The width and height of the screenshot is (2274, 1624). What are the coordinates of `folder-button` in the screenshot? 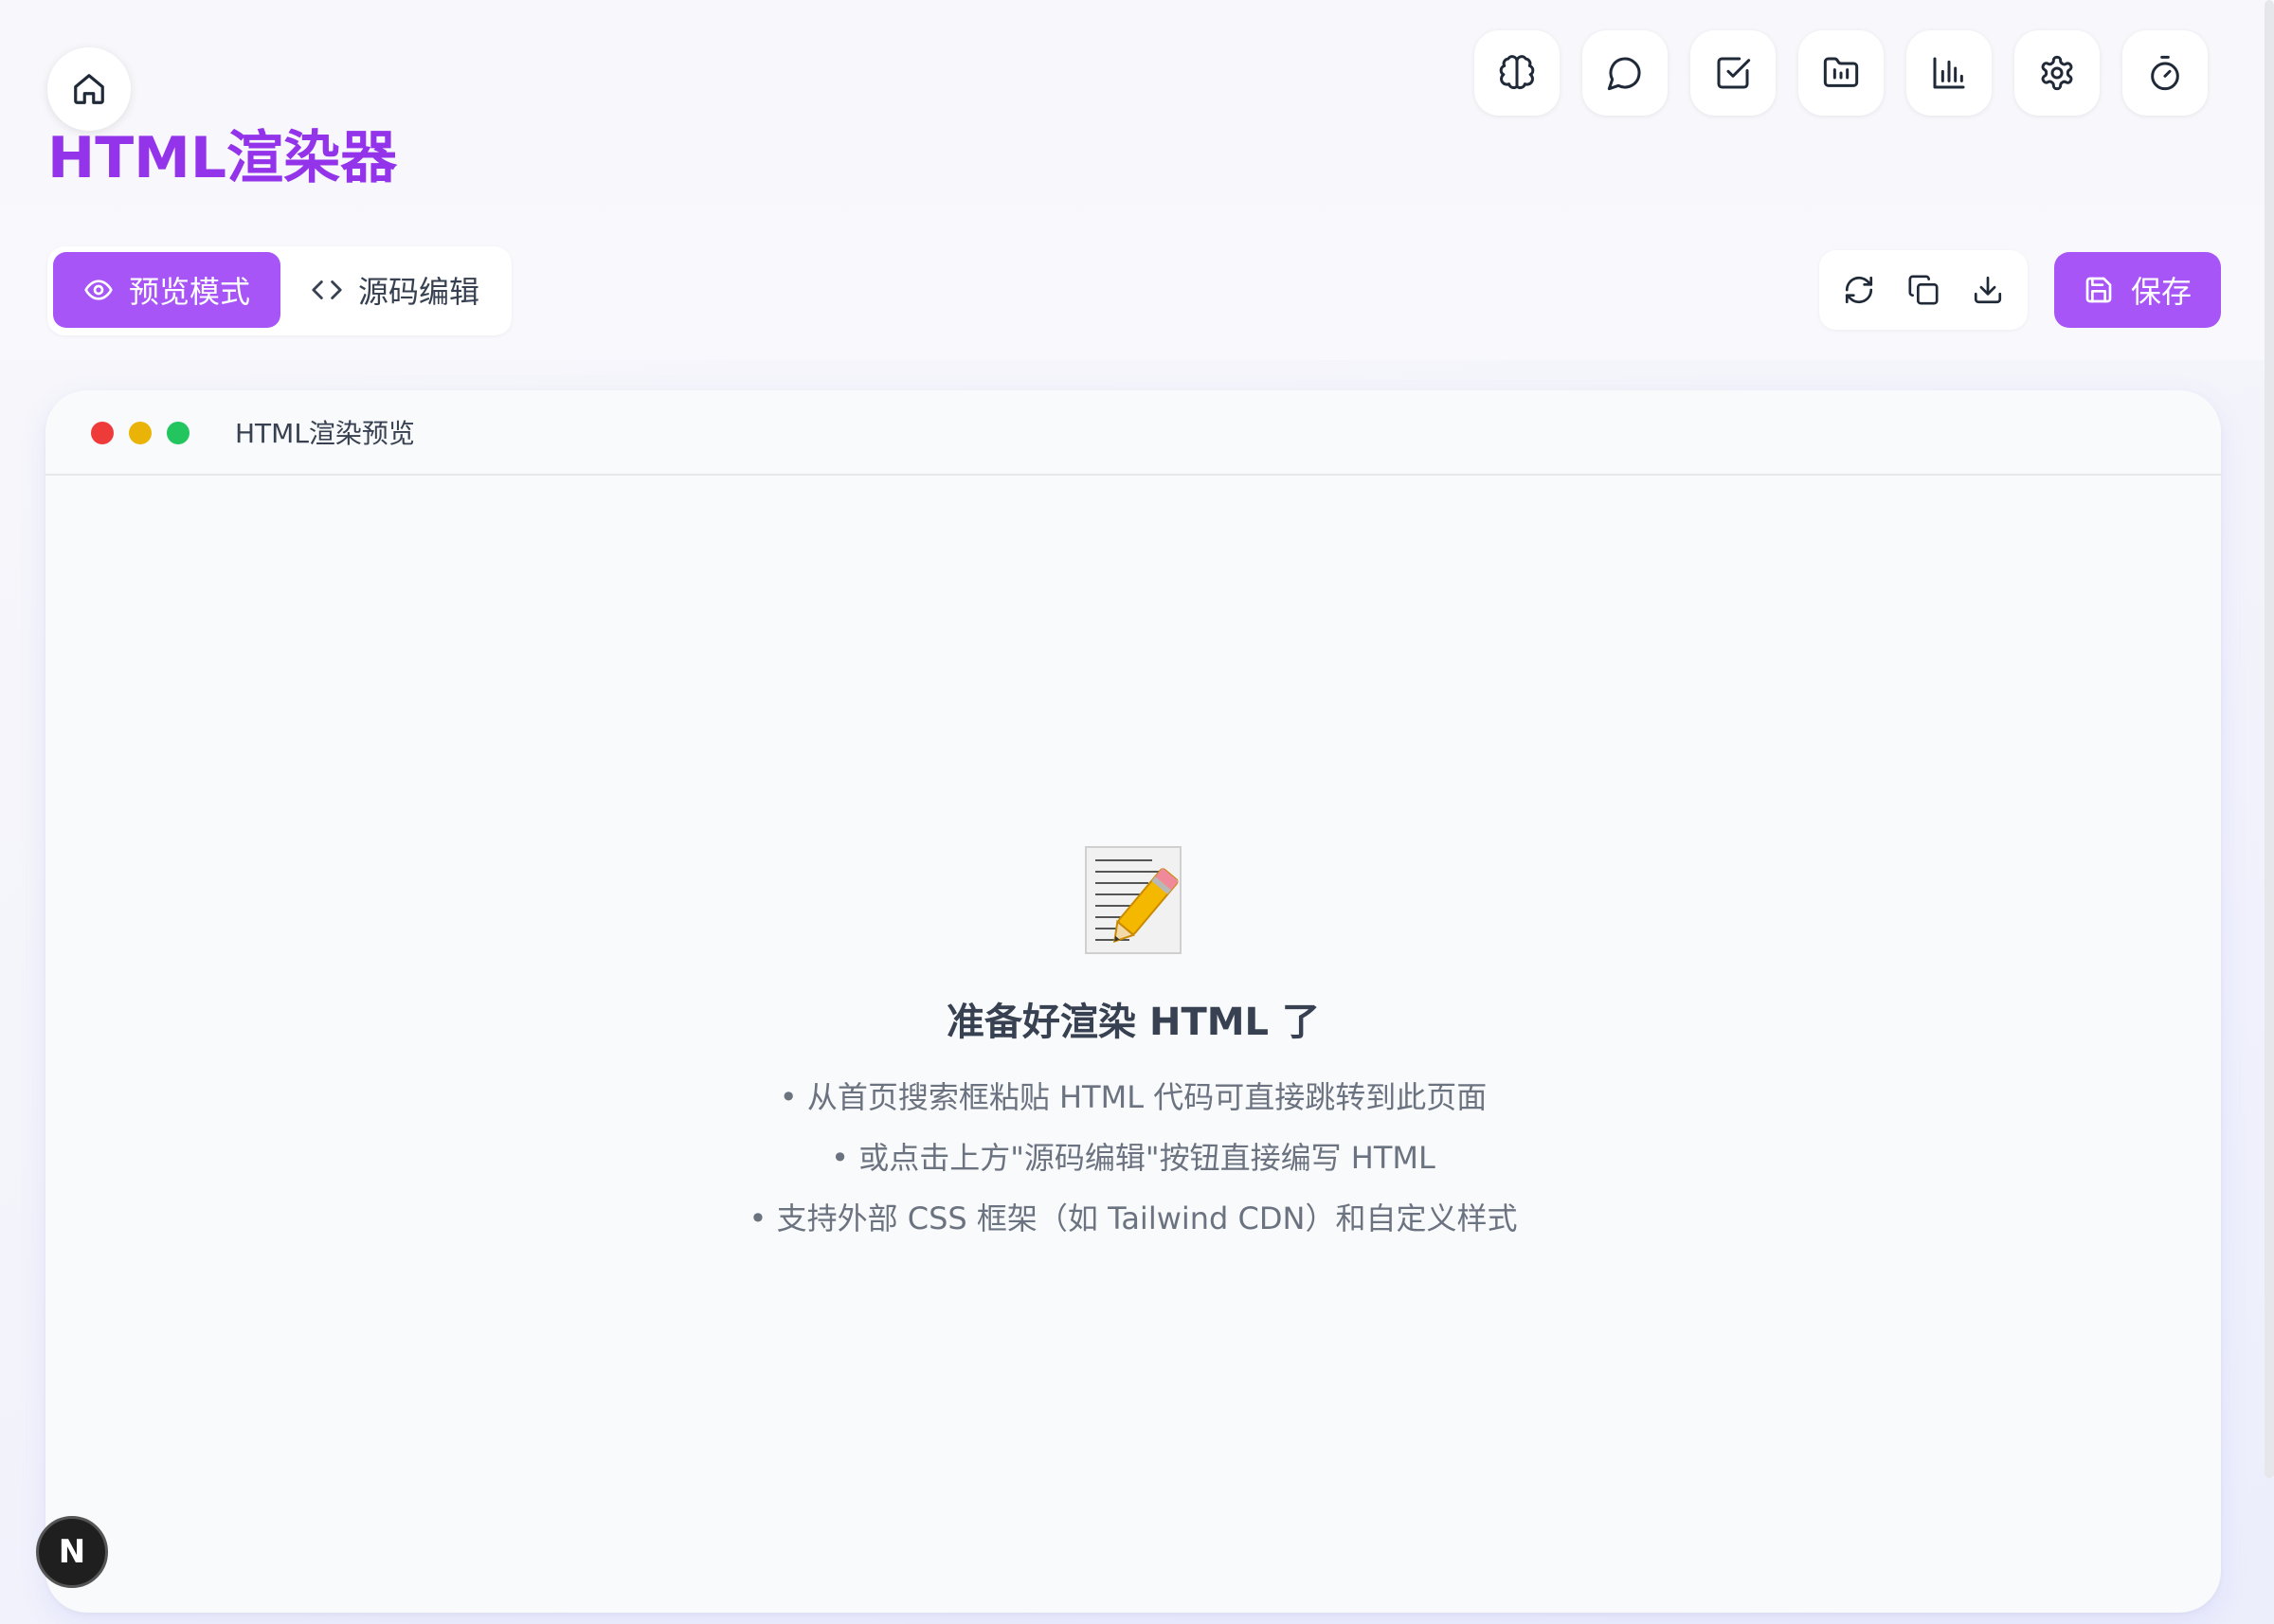 It's located at (1841, 73).